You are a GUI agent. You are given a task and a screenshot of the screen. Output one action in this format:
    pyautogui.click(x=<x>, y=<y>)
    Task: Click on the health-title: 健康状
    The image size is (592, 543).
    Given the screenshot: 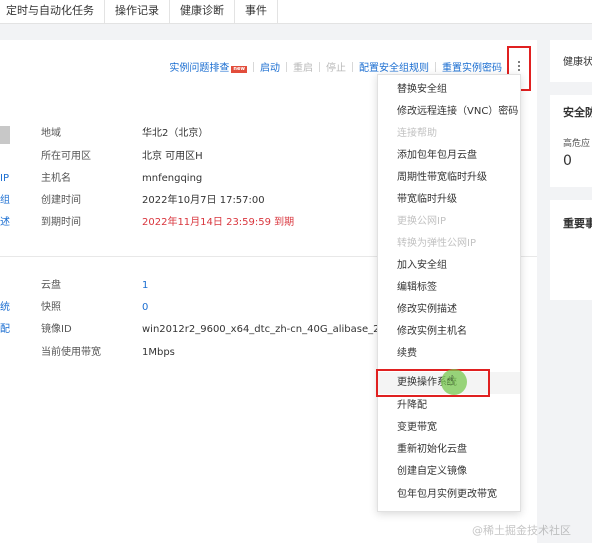 What is the action you would take?
    pyautogui.click(x=577, y=62)
    